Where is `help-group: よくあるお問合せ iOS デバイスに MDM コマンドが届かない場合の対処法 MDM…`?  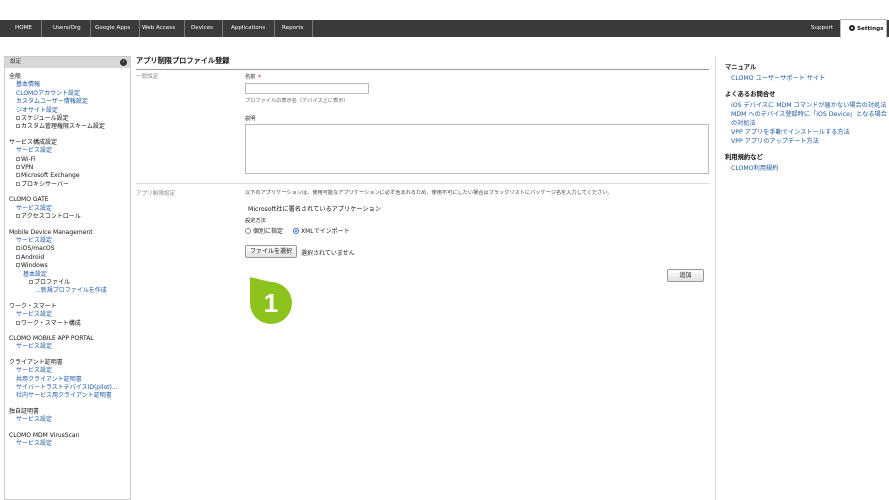
help-group: よくあるお問合せ iOS デバイスに MDM コマンドが届かない場合の対処法 MDM… is located at coordinates (807, 117).